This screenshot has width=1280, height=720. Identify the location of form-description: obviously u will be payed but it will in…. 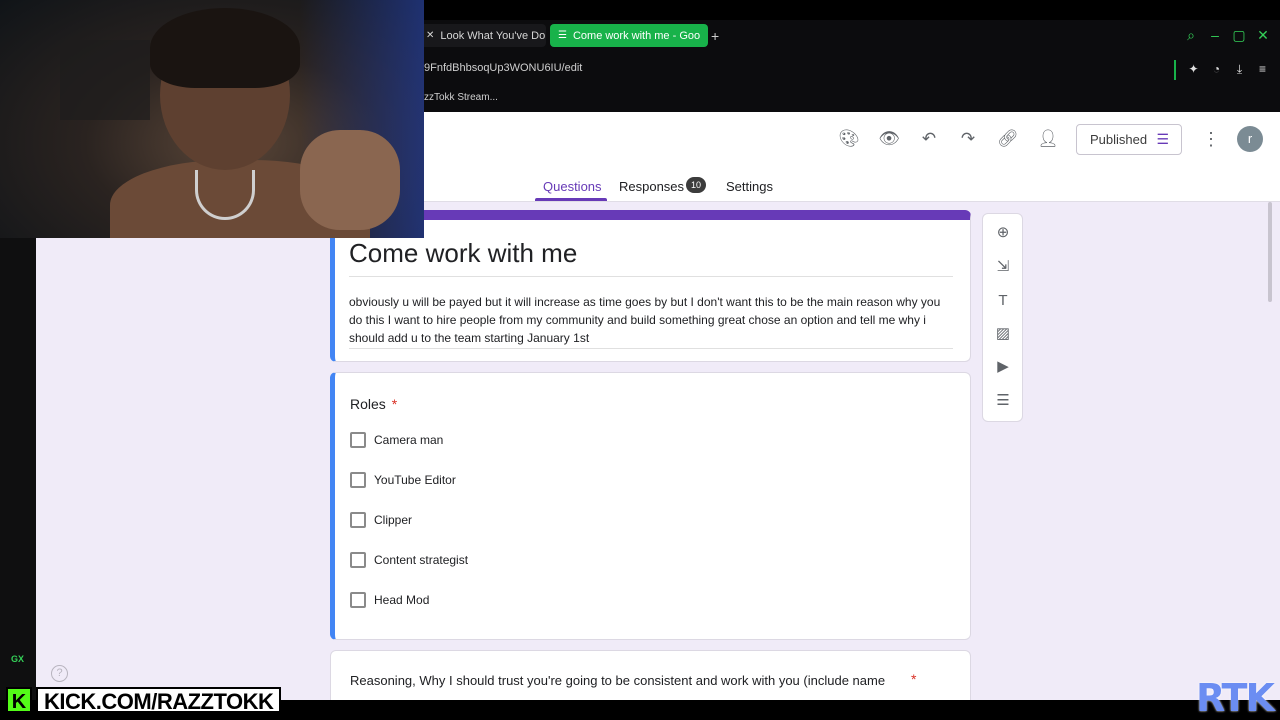
(652, 320).